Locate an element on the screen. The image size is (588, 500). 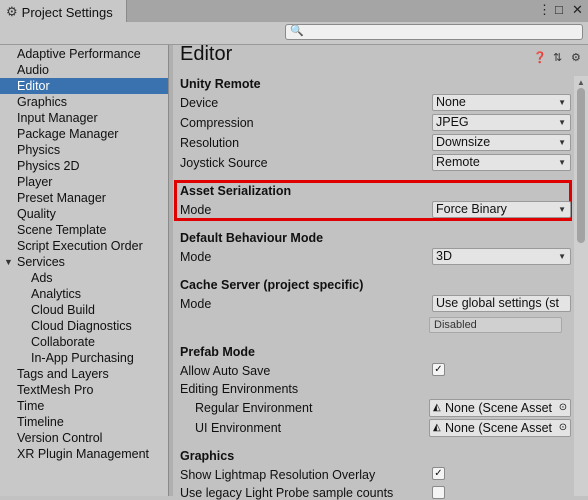
help-icon: ❓ is located at coordinates (540, 57).